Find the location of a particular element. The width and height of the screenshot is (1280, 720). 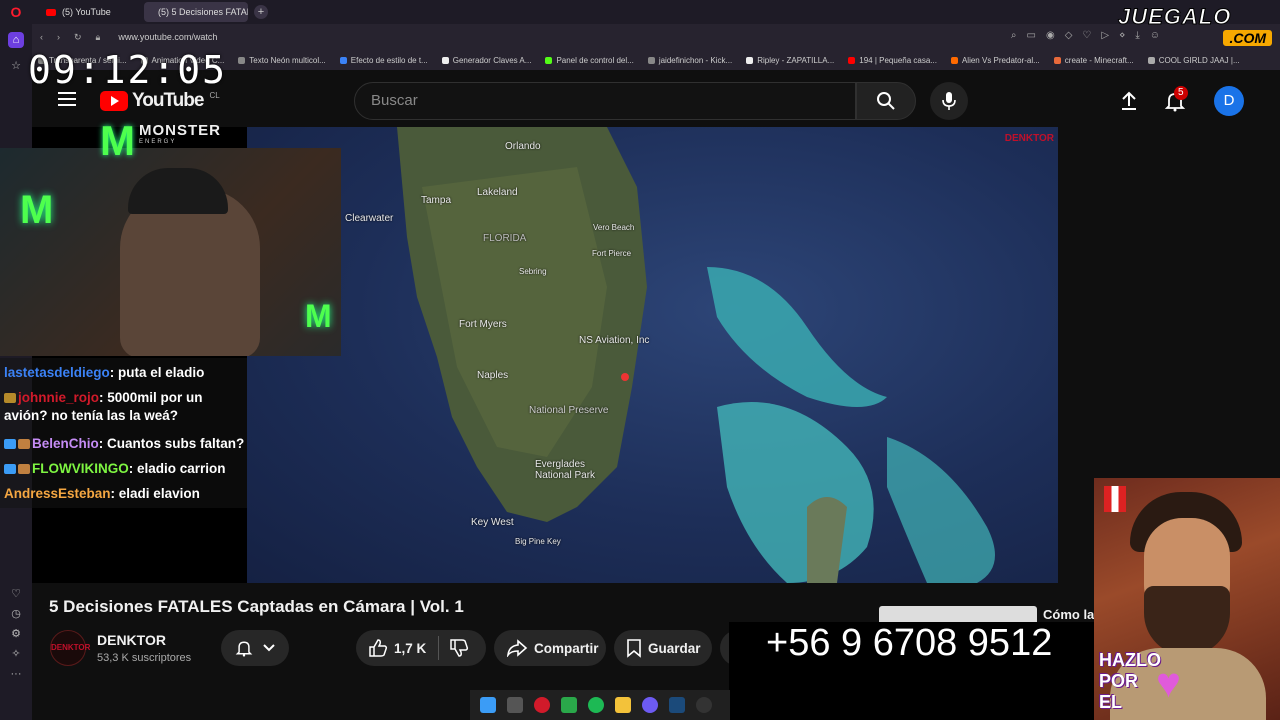

settings-icon: ⚙ is located at coordinates (16, 634).